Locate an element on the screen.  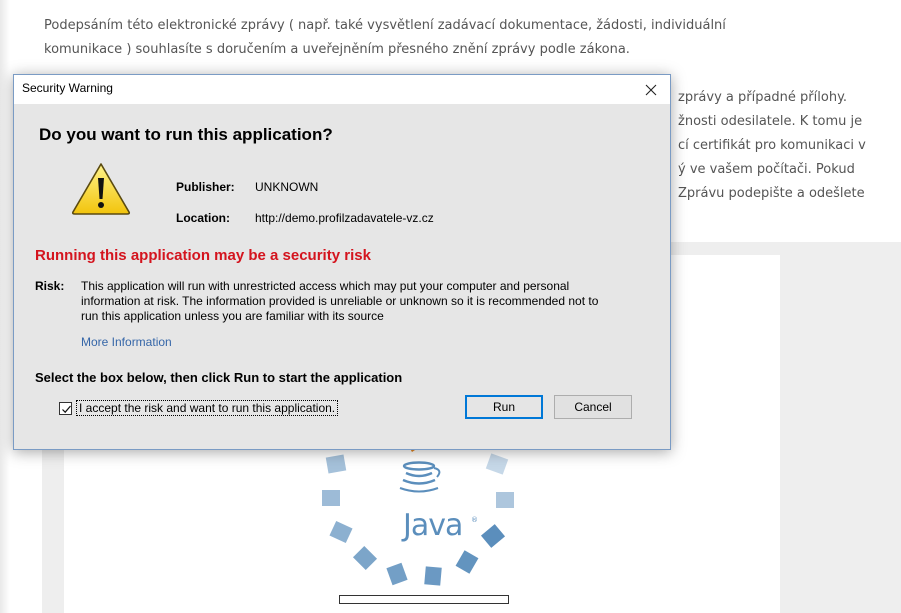
close-x-icon is located at coordinates (651, 89).